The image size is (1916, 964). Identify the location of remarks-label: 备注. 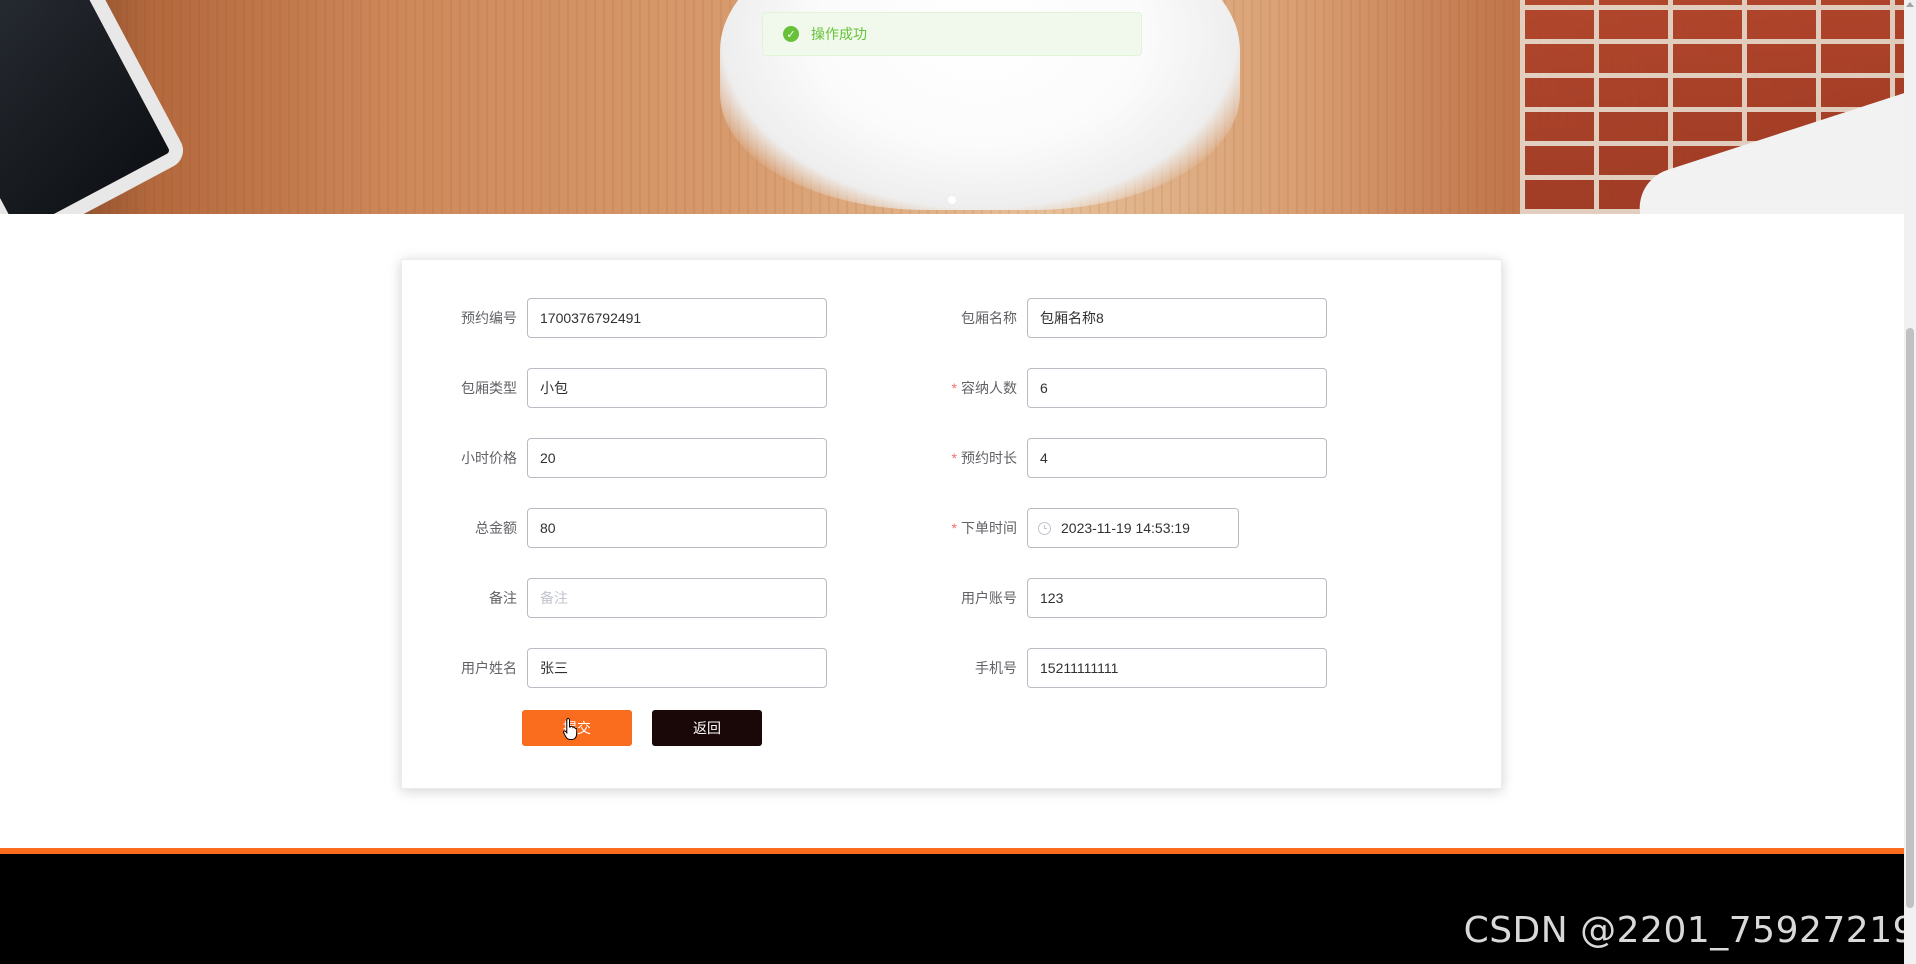
(503, 598).